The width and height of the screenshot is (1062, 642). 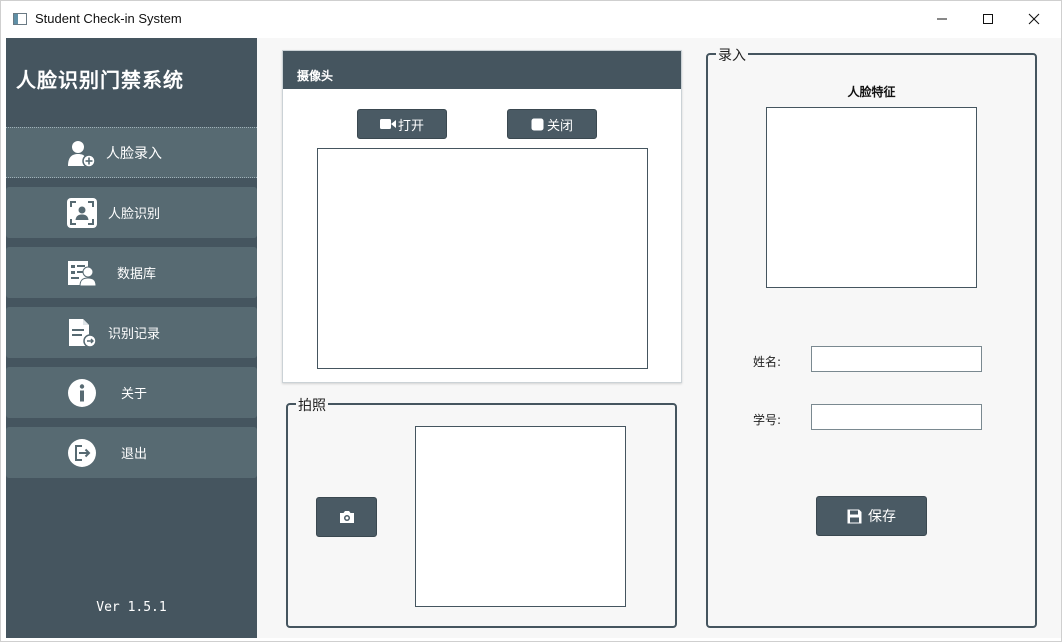 I want to click on close-button, so click(x=1034, y=19).